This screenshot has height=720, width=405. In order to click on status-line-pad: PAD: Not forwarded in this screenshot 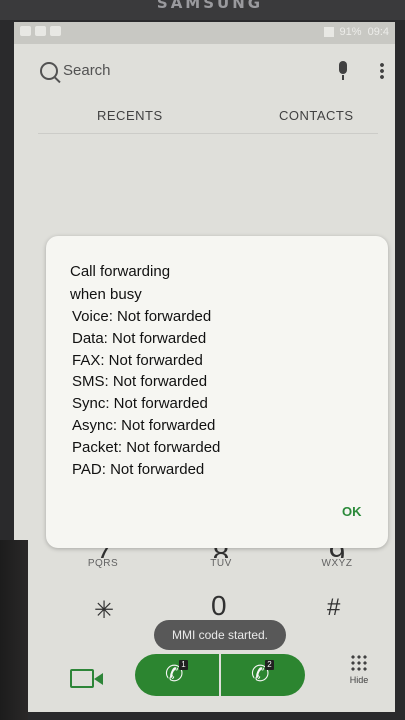, I will do `click(138, 469)`.